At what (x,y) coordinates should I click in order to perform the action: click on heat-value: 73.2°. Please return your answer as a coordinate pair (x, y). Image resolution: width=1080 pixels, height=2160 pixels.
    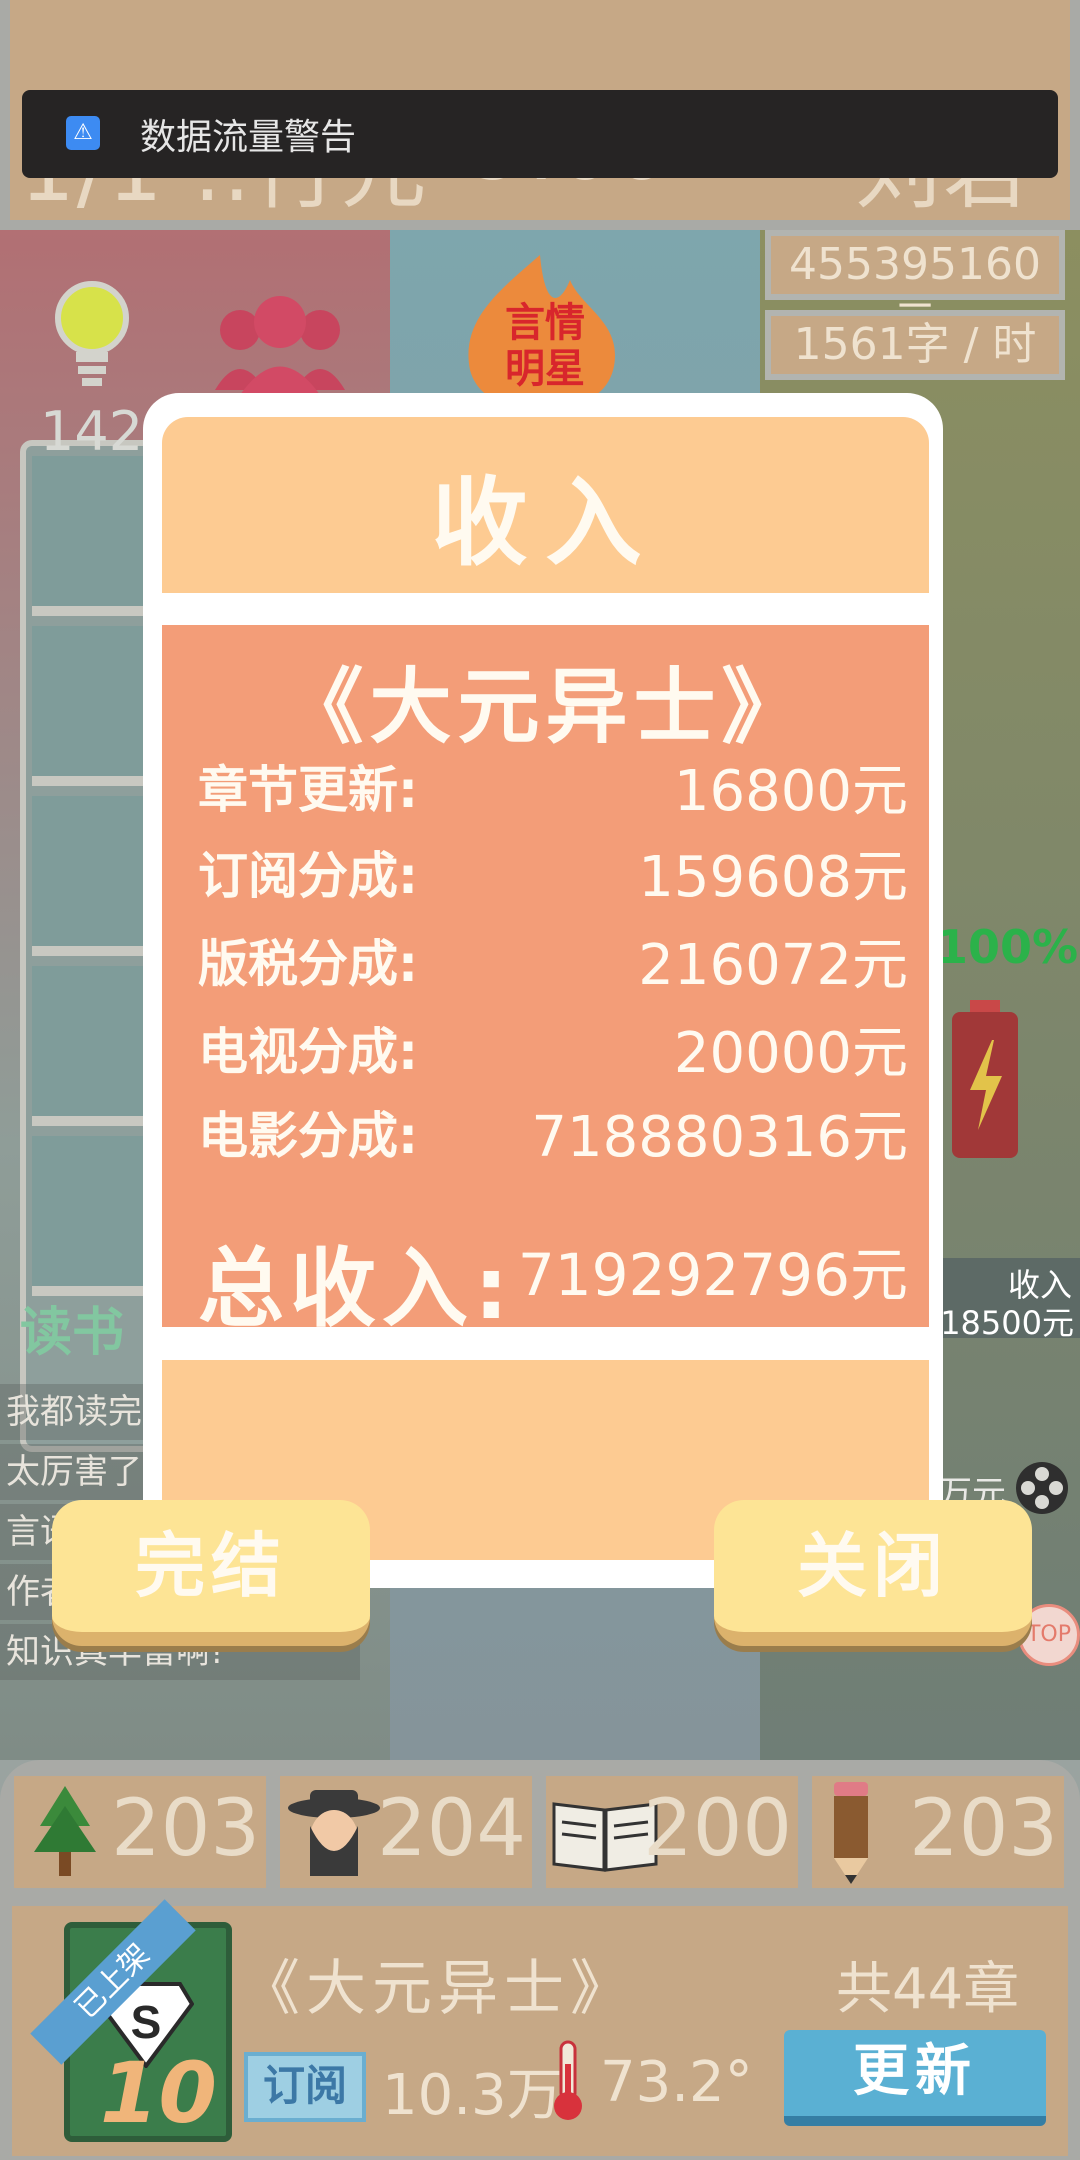
    Looking at the image, I should click on (676, 2082).